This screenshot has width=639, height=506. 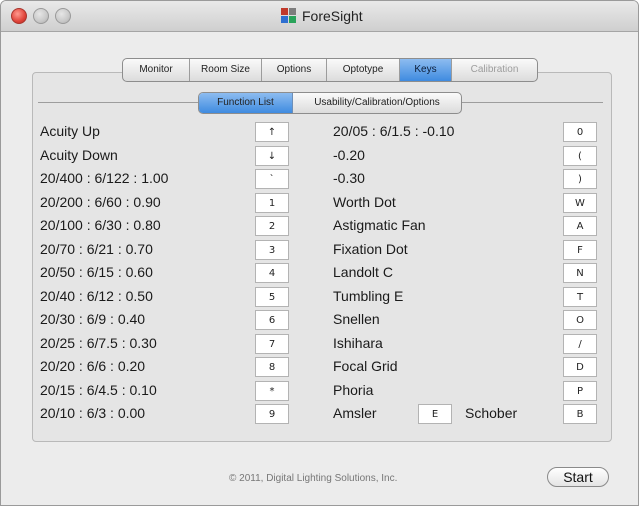 I want to click on function-label: Worth Dot, so click(x=364, y=202).